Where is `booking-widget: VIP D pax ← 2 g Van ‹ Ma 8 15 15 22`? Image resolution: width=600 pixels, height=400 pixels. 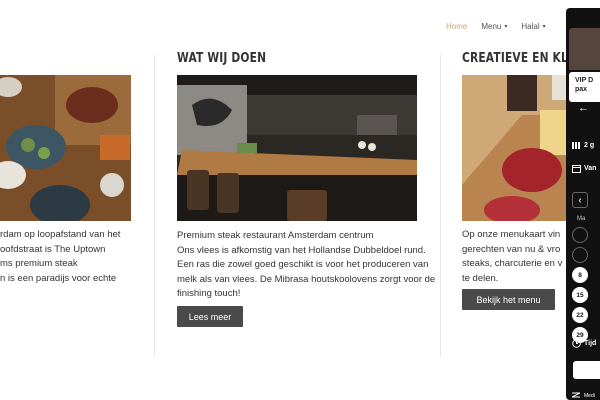 booking-widget: VIP D pax ← 2 g Van ‹ Ma 8 15 15 22 is located at coordinates (583, 204).